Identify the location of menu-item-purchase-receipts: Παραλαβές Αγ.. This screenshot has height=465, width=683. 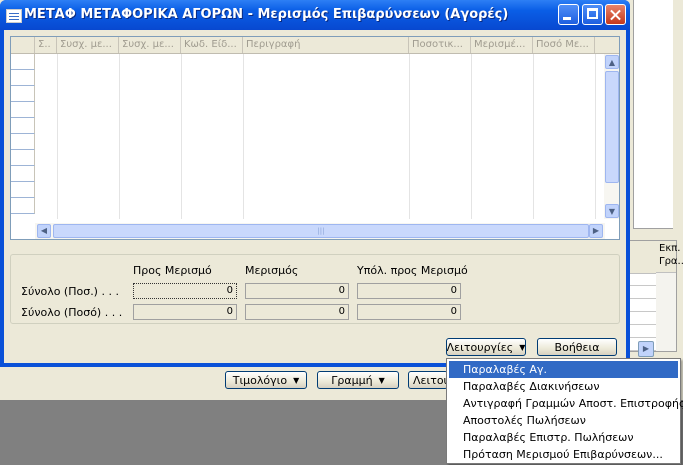
(563, 369).